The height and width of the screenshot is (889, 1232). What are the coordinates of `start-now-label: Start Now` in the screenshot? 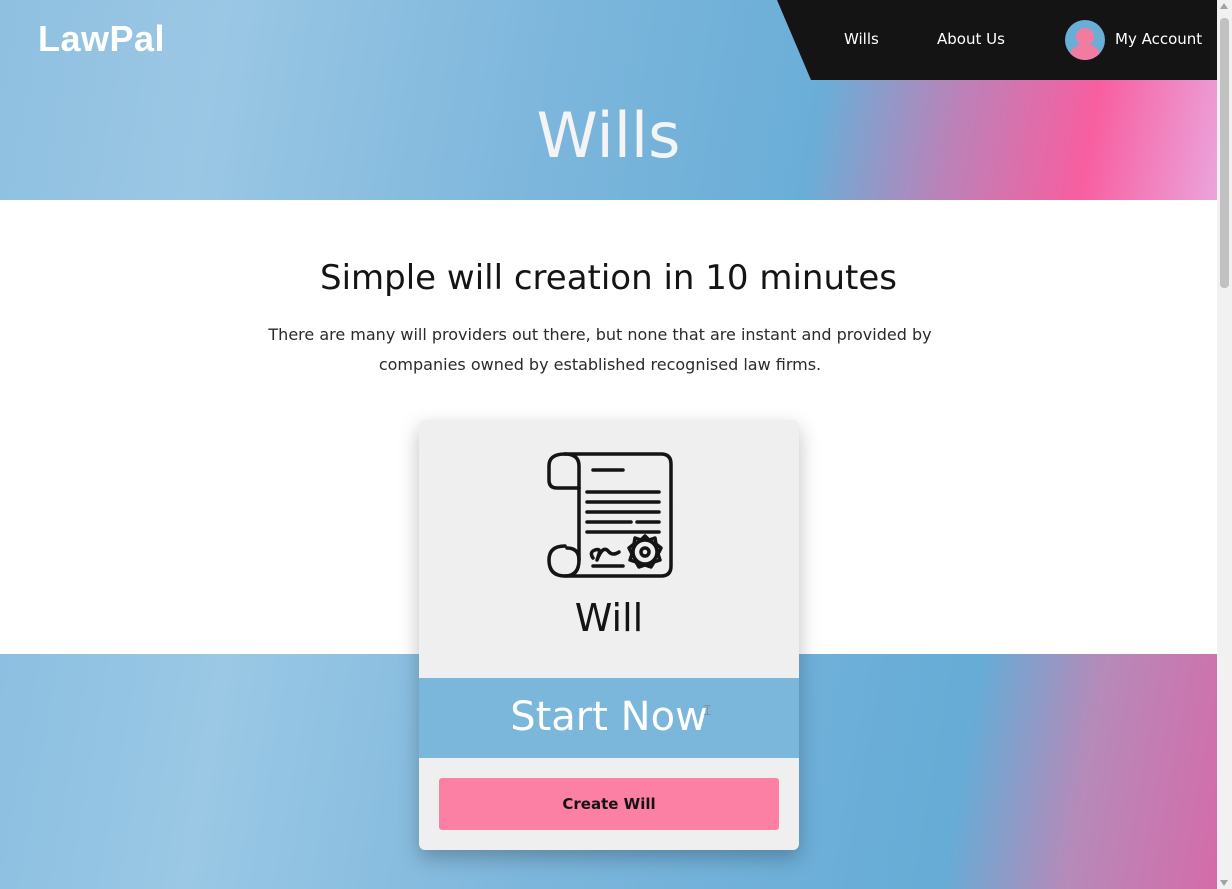 It's located at (609, 717).